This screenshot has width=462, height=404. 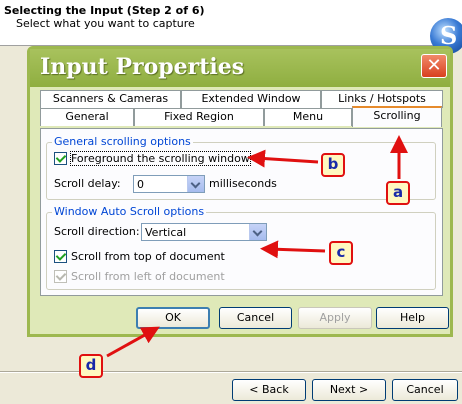 What do you see at coordinates (91, 366) in the screenshot?
I see `annotation-d: d` at bounding box center [91, 366].